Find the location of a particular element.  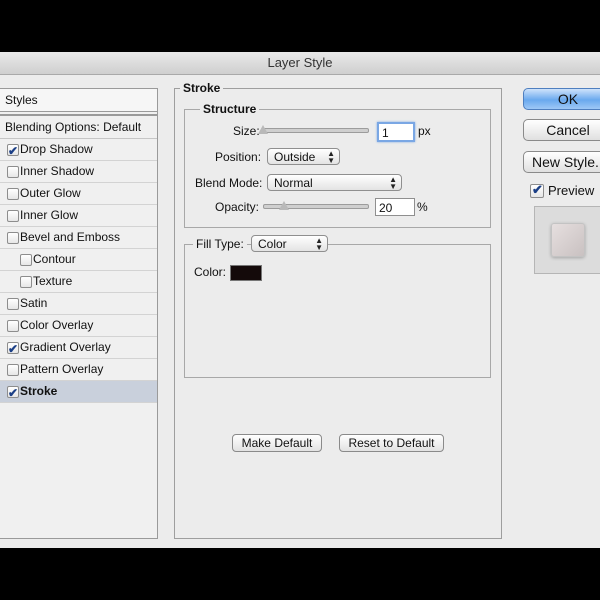

position-value: Outside is located at coordinates (295, 157).